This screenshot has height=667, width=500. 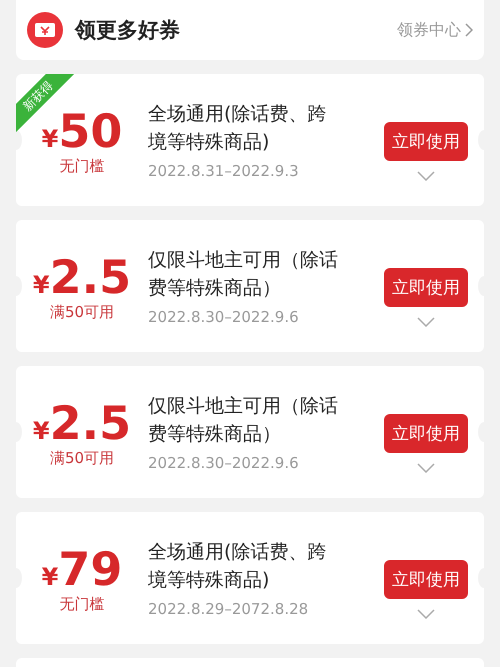 I want to click on coupon-amount: 79, so click(x=90, y=568).